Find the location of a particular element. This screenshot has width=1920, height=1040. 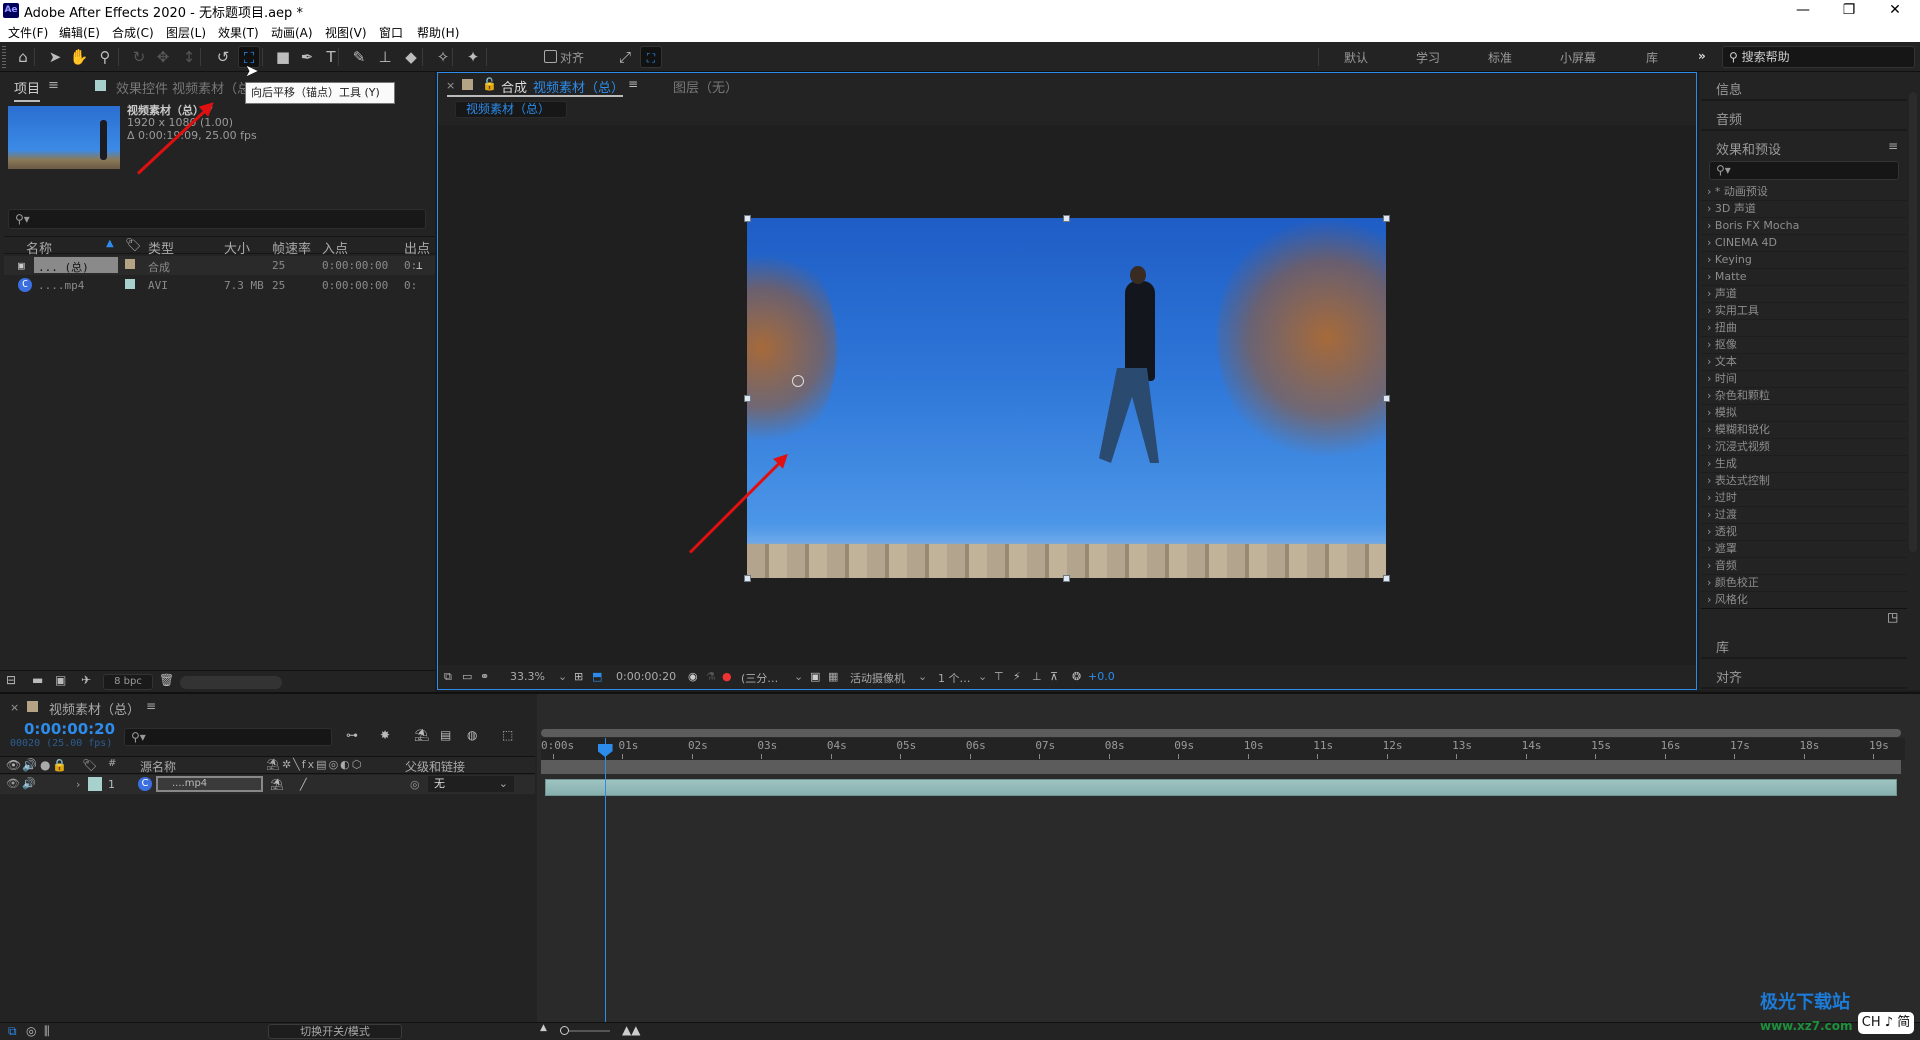

timeline-icon: ⊥ is located at coordinates (1037, 676).